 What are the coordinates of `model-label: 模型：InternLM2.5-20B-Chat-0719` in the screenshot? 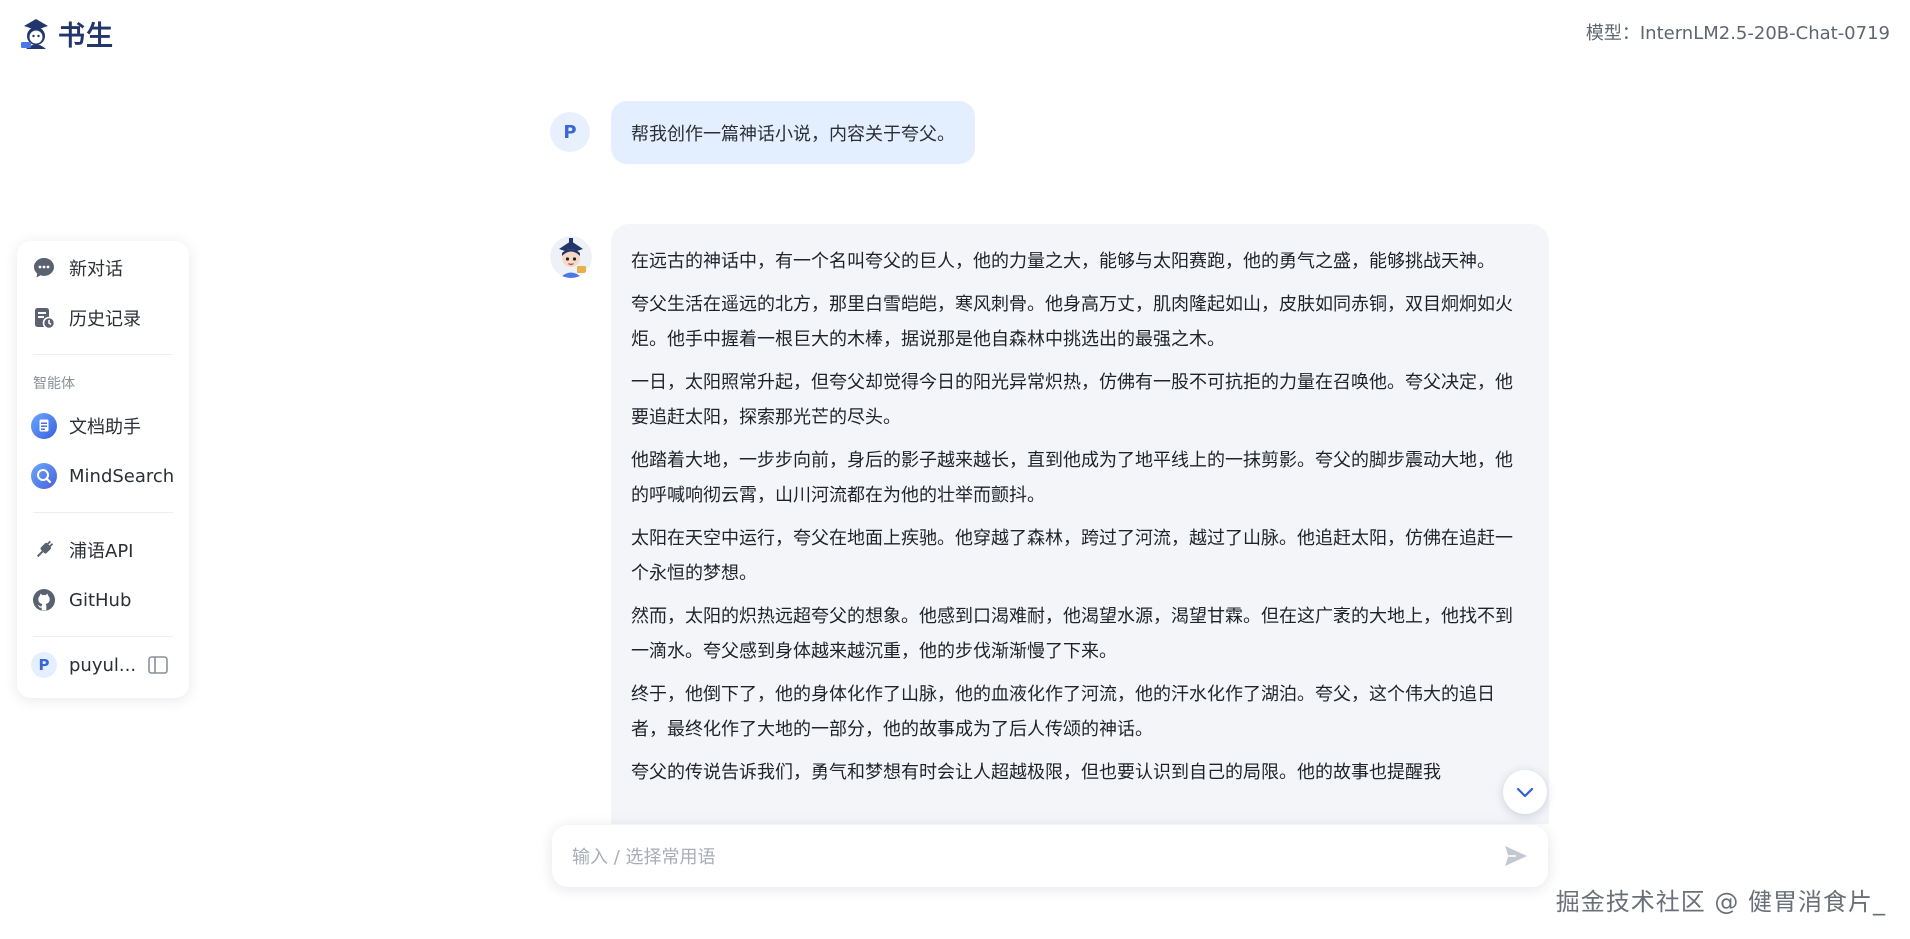 It's located at (1737, 33).